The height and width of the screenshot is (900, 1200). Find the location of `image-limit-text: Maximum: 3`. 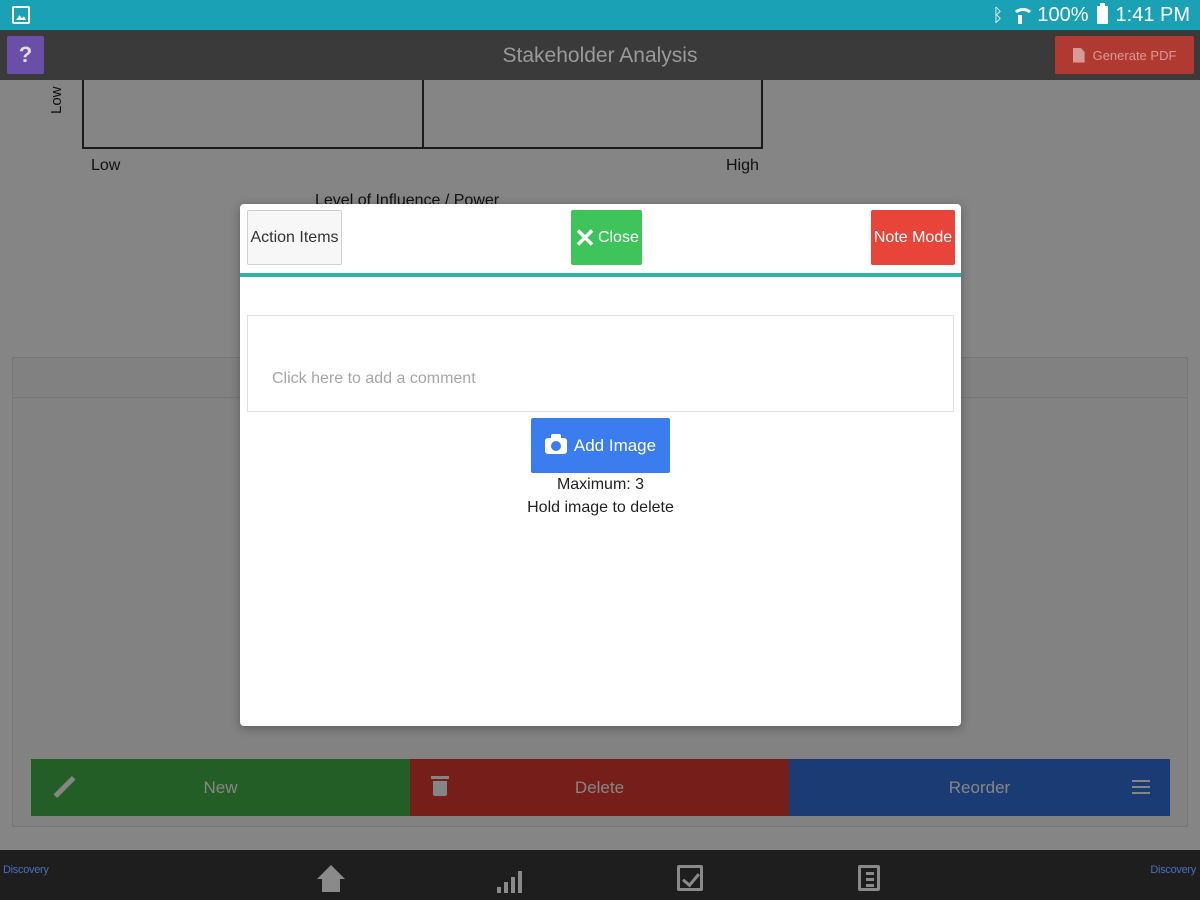

image-limit-text: Maximum: 3 is located at coordinates (600, 484).